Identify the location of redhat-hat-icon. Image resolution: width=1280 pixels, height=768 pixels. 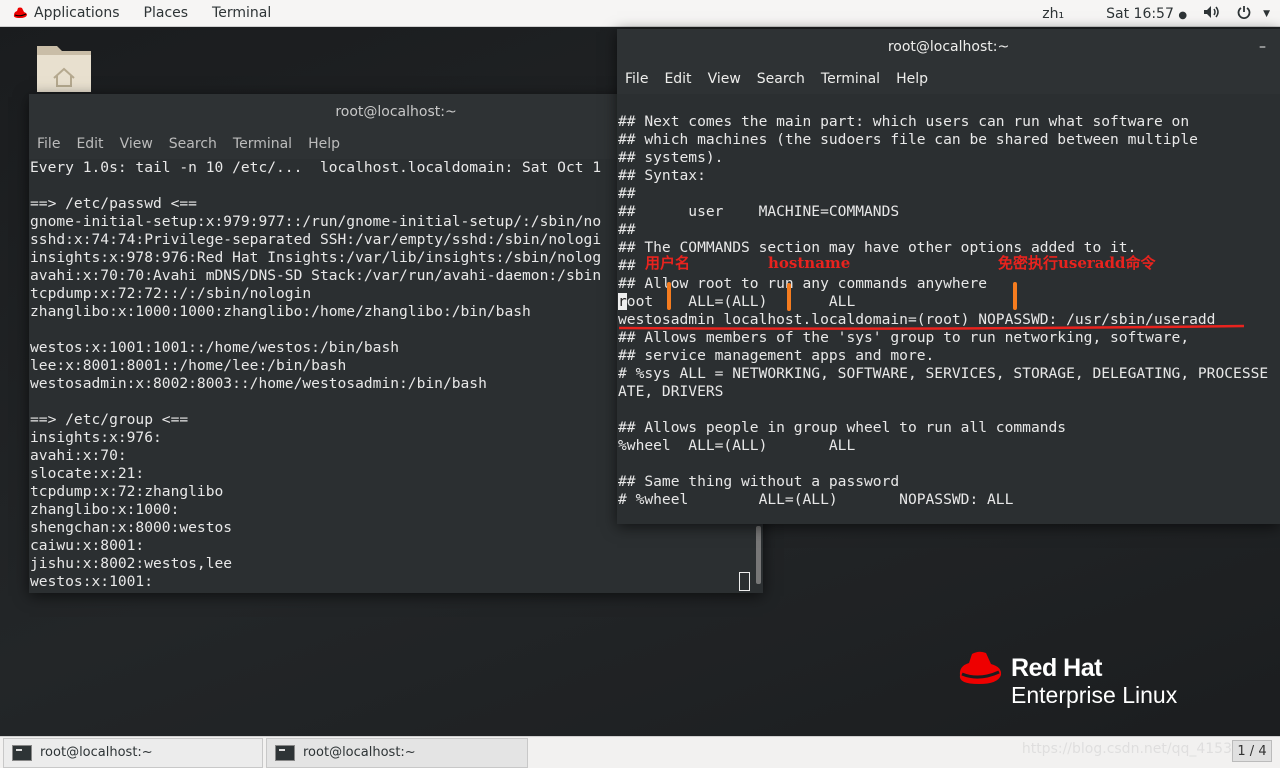
(980, 667).